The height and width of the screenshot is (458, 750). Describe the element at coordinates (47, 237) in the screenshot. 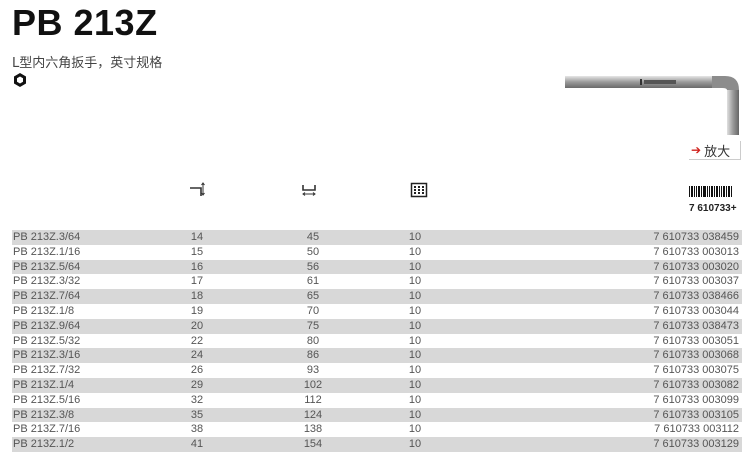

I see `product-code-cell: PB 213Z.3/64` at that location.